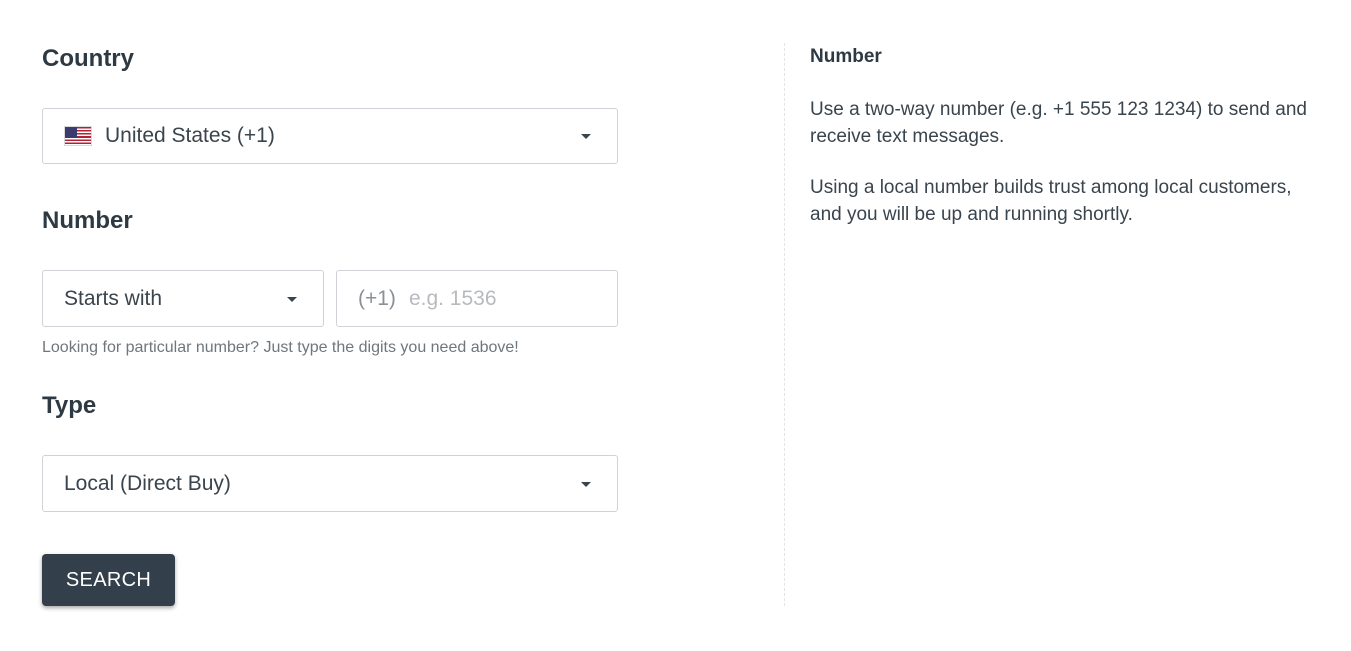 The height and width of the screenshot is (651, 1351). I want to click on country-code-prefix: (+1), so click(377, 298).